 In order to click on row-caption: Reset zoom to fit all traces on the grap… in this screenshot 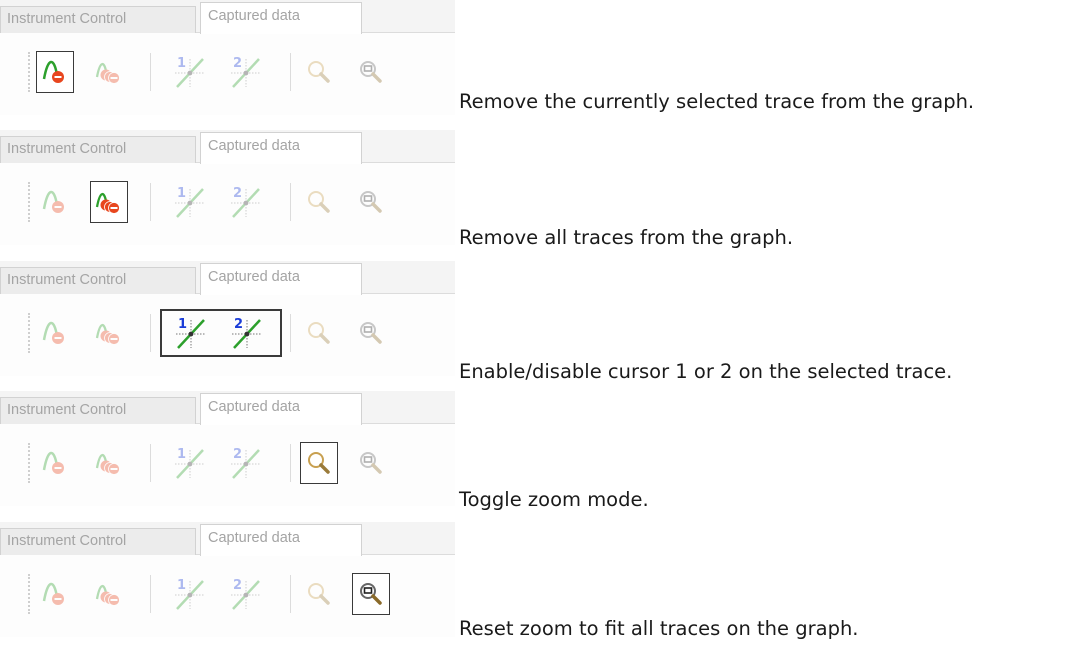, I will do `click(659, 628)`.